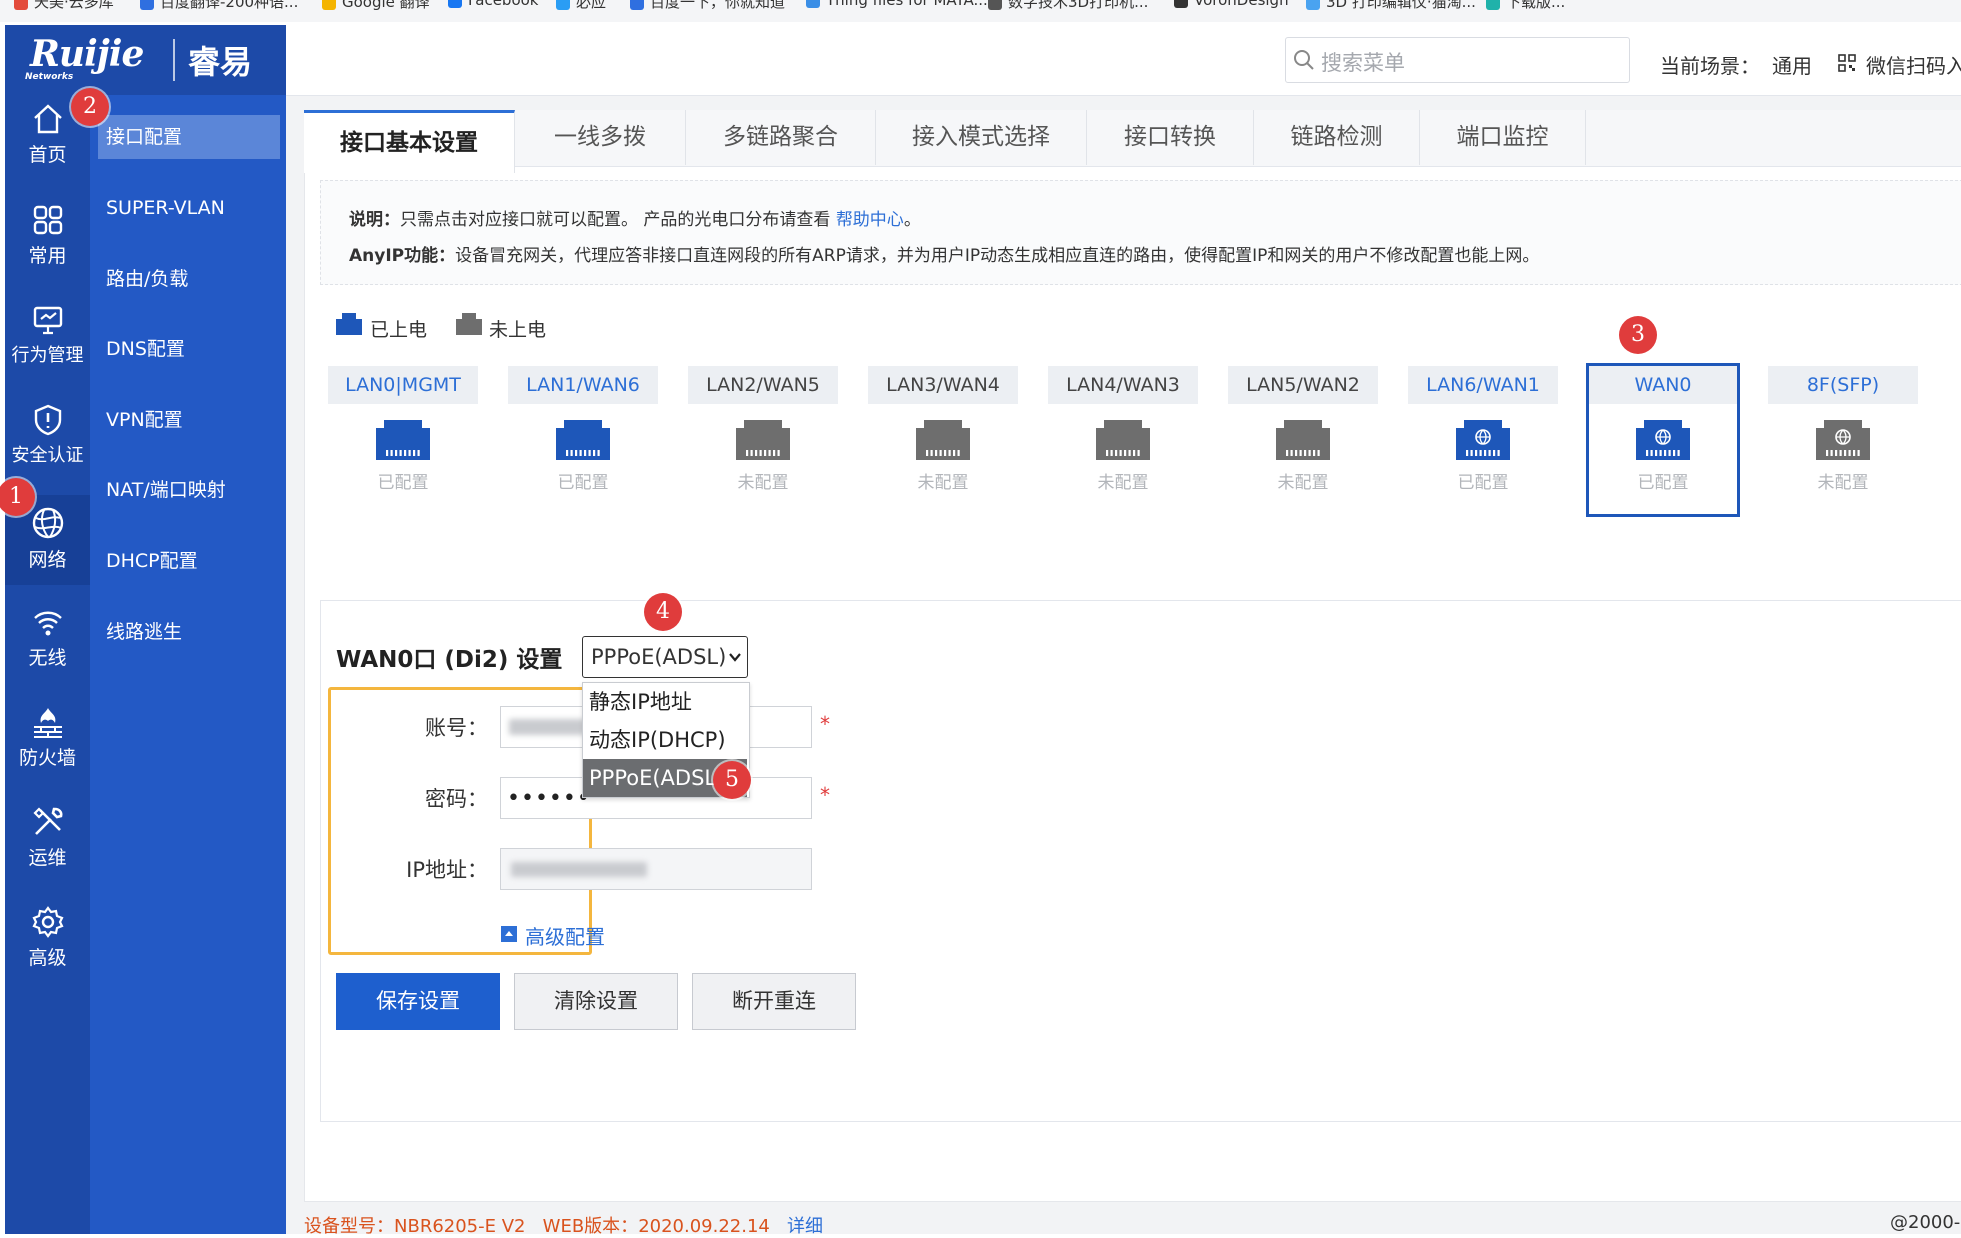  I want to click on logo-brand: Ruijie, so click(87, 54).